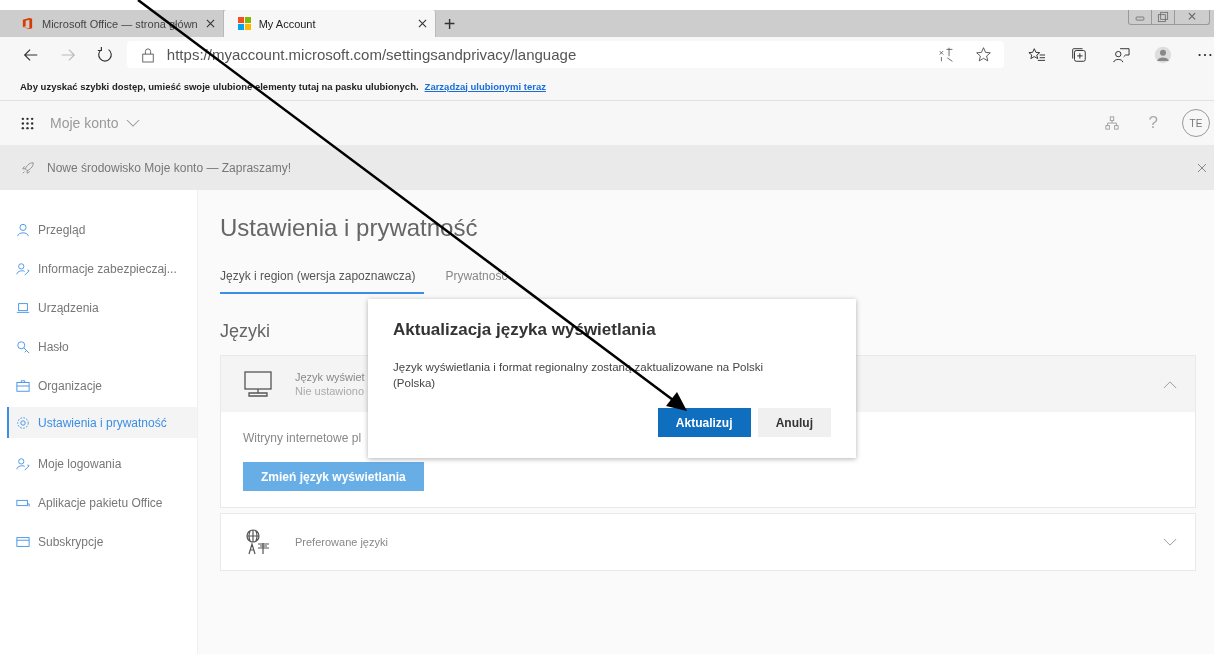 The height and width of the screenshot is (654, 1214). Describe the element at coordinates (330, 391) in the screenshot. I see `card-subtitle: Nie ustawiono` at that location.